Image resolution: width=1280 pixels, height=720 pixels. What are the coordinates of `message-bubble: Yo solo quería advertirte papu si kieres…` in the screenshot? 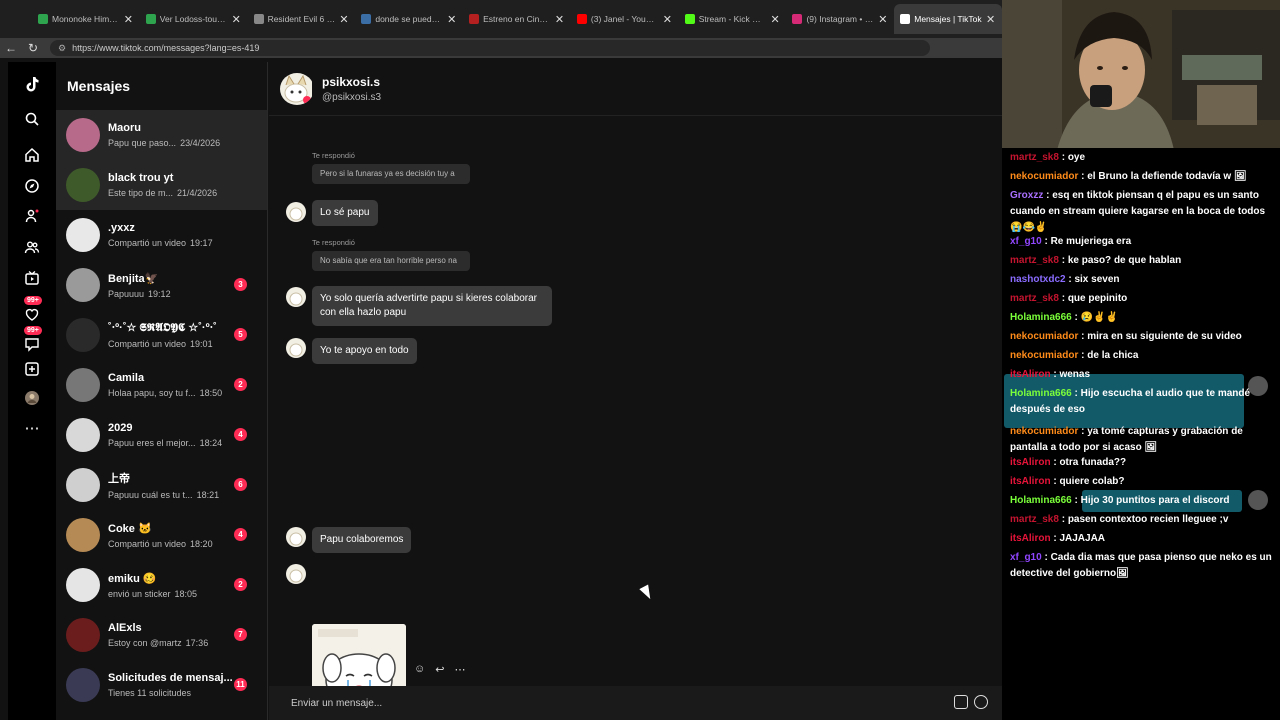 It's located at (432, 306).